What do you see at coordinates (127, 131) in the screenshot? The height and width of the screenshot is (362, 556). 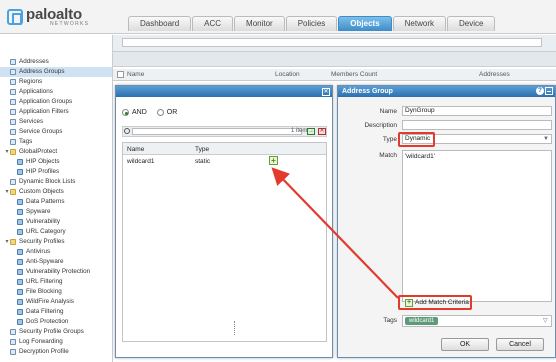 I see `search-icon` at bounding box center [127, 131].